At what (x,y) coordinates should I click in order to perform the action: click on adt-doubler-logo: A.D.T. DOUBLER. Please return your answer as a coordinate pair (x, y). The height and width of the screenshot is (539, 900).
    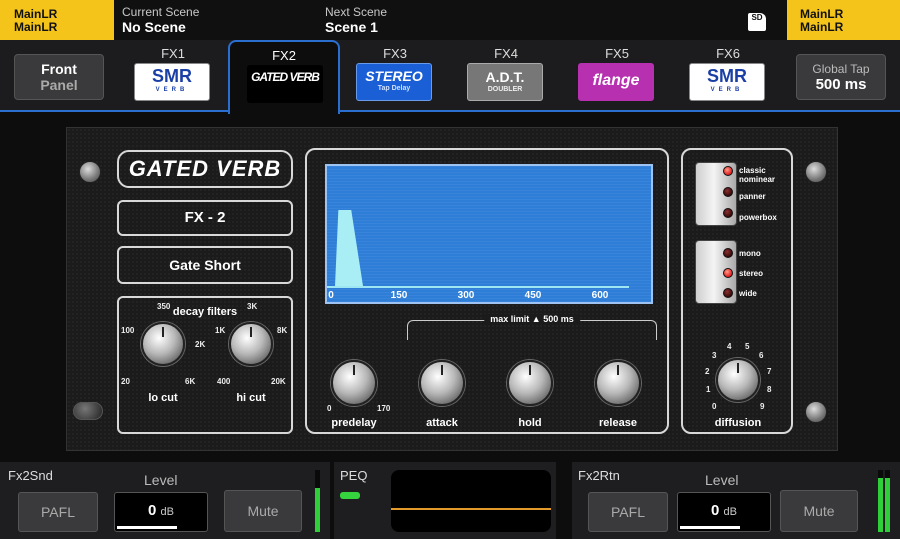
    Looking at the image, I should click on (505, 82).